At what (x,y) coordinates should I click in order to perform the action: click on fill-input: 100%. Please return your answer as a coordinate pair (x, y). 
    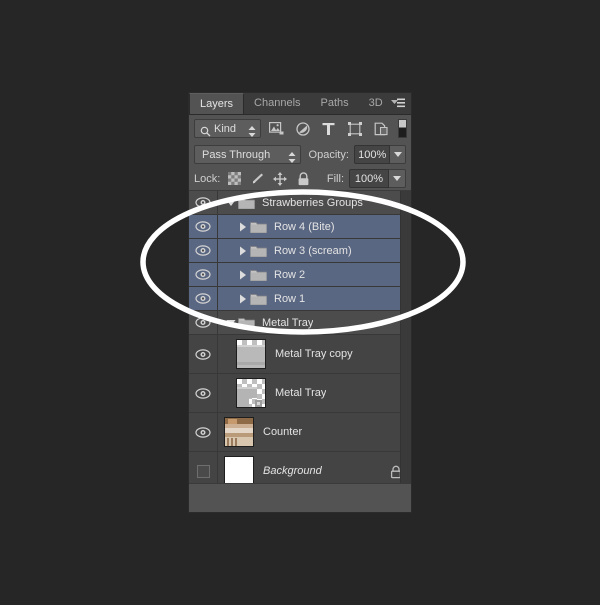
    Looking at the image, I should click on (369, 178).